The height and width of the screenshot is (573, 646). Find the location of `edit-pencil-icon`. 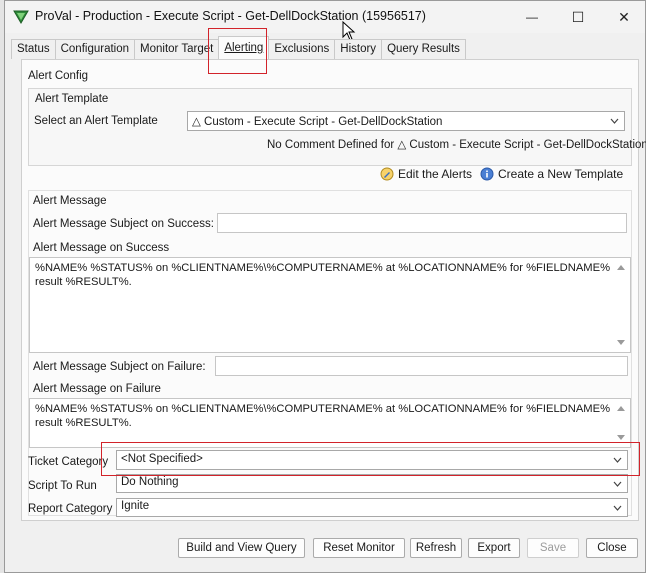

edit-pencil-icon is located at coordinates (387, 174).